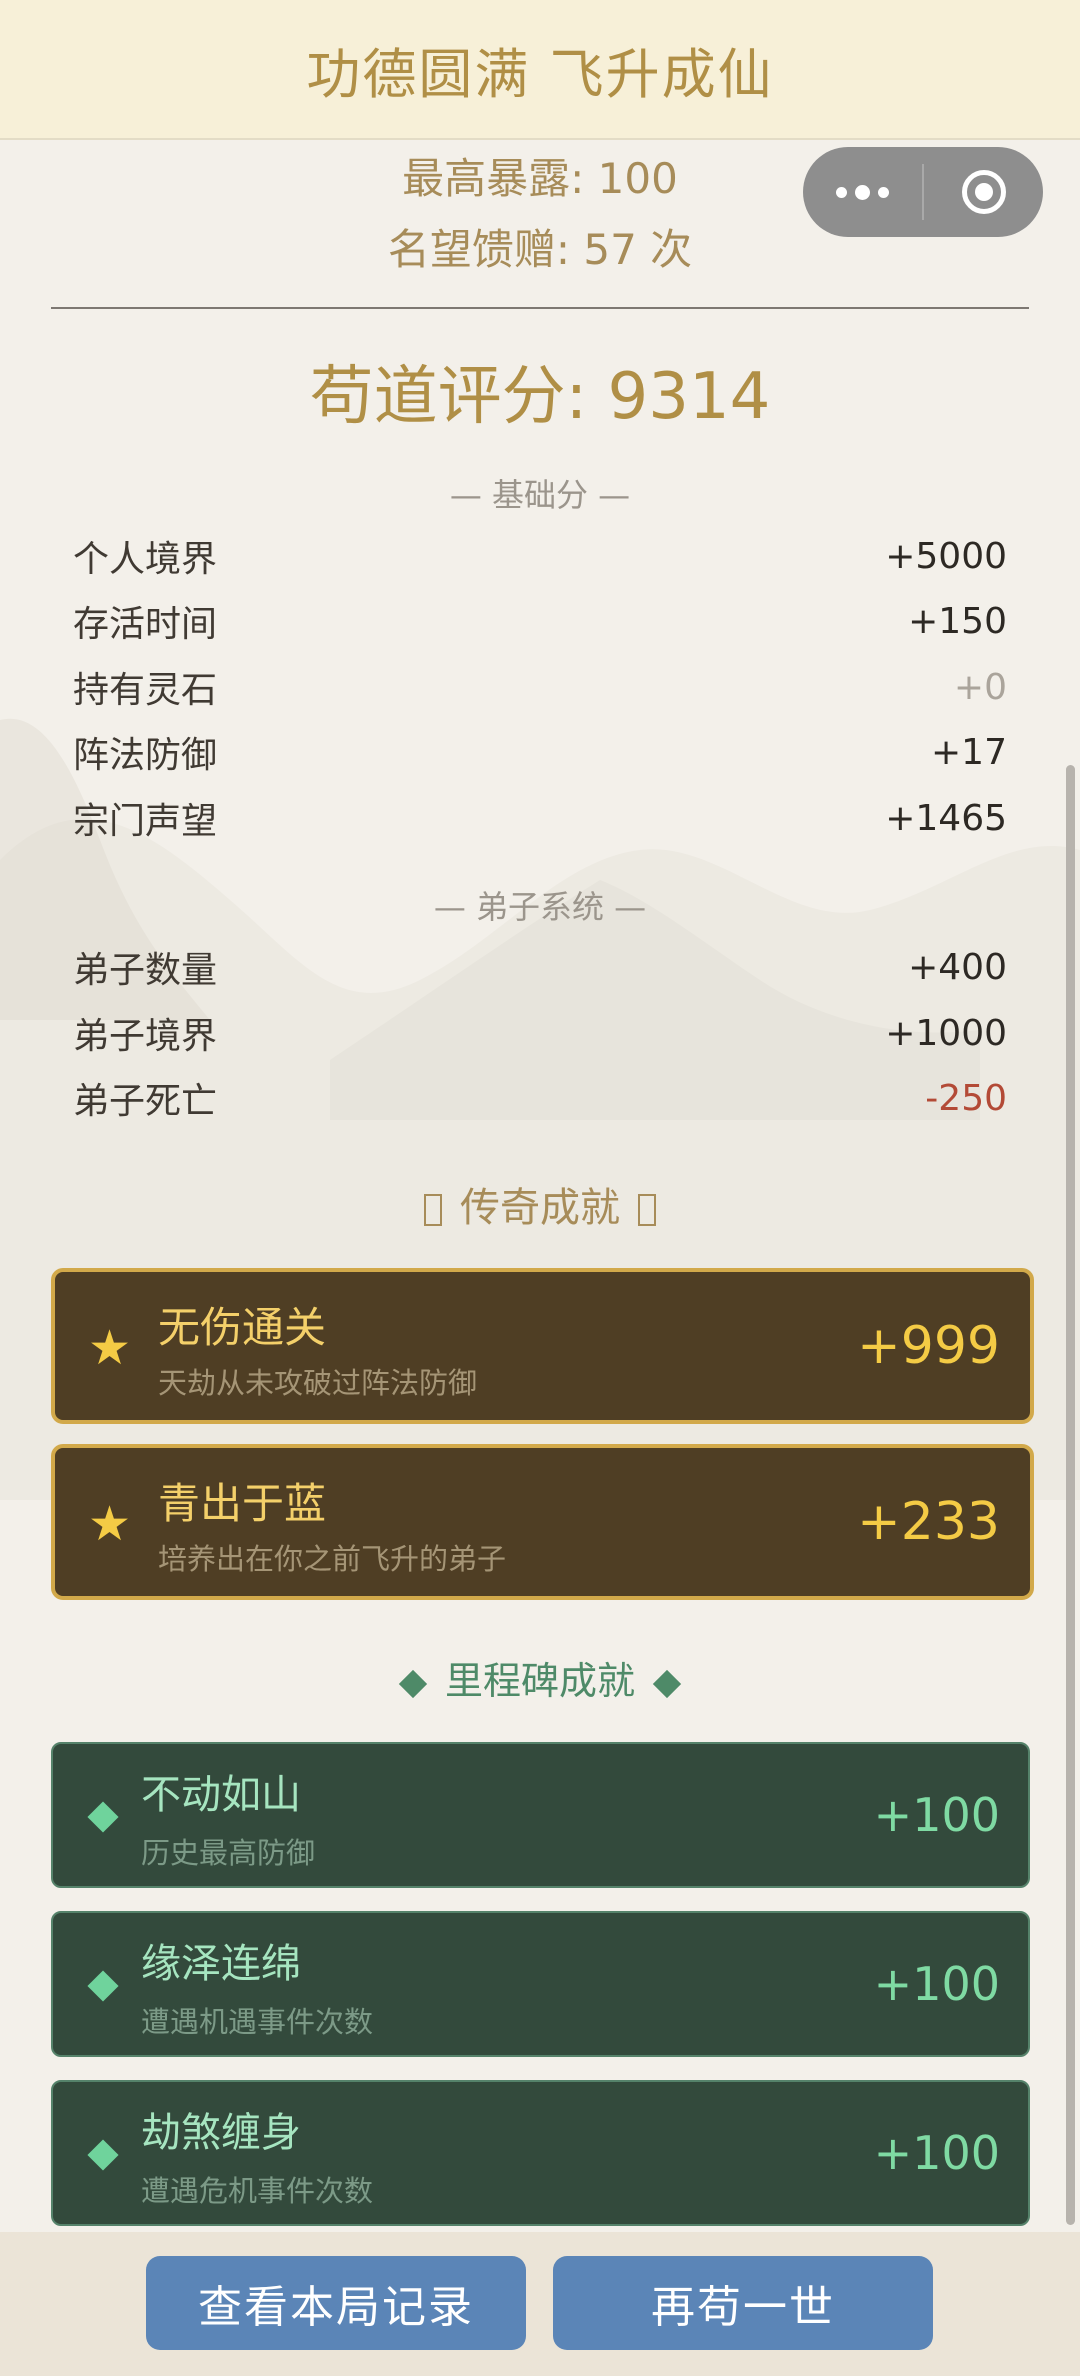 This screenshot has height=2376, width=1080. I want to click on row-value: +1465, so click(946, 818).